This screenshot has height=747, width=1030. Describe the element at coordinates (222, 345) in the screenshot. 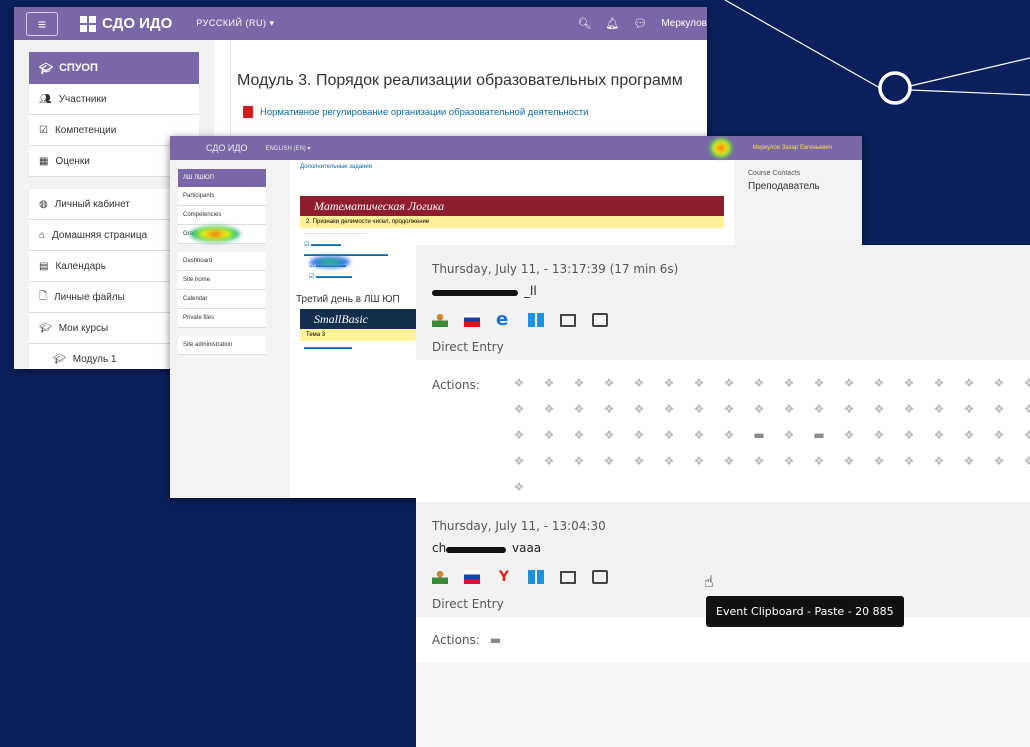

I see `sidebar-item-site-admin: Site administration` at that location.